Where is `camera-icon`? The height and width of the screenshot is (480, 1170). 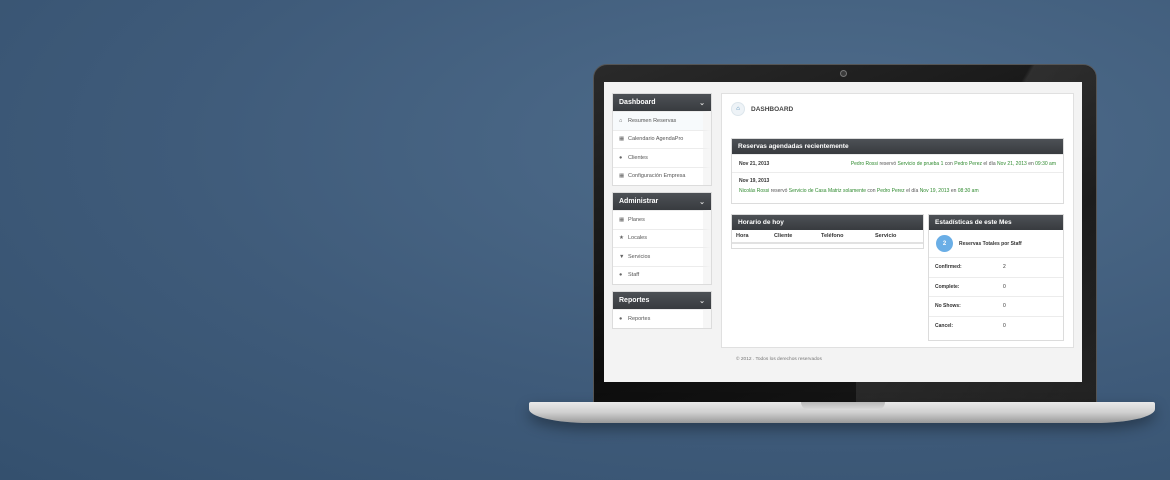 camera-icon is located at coordinates (843, 73).